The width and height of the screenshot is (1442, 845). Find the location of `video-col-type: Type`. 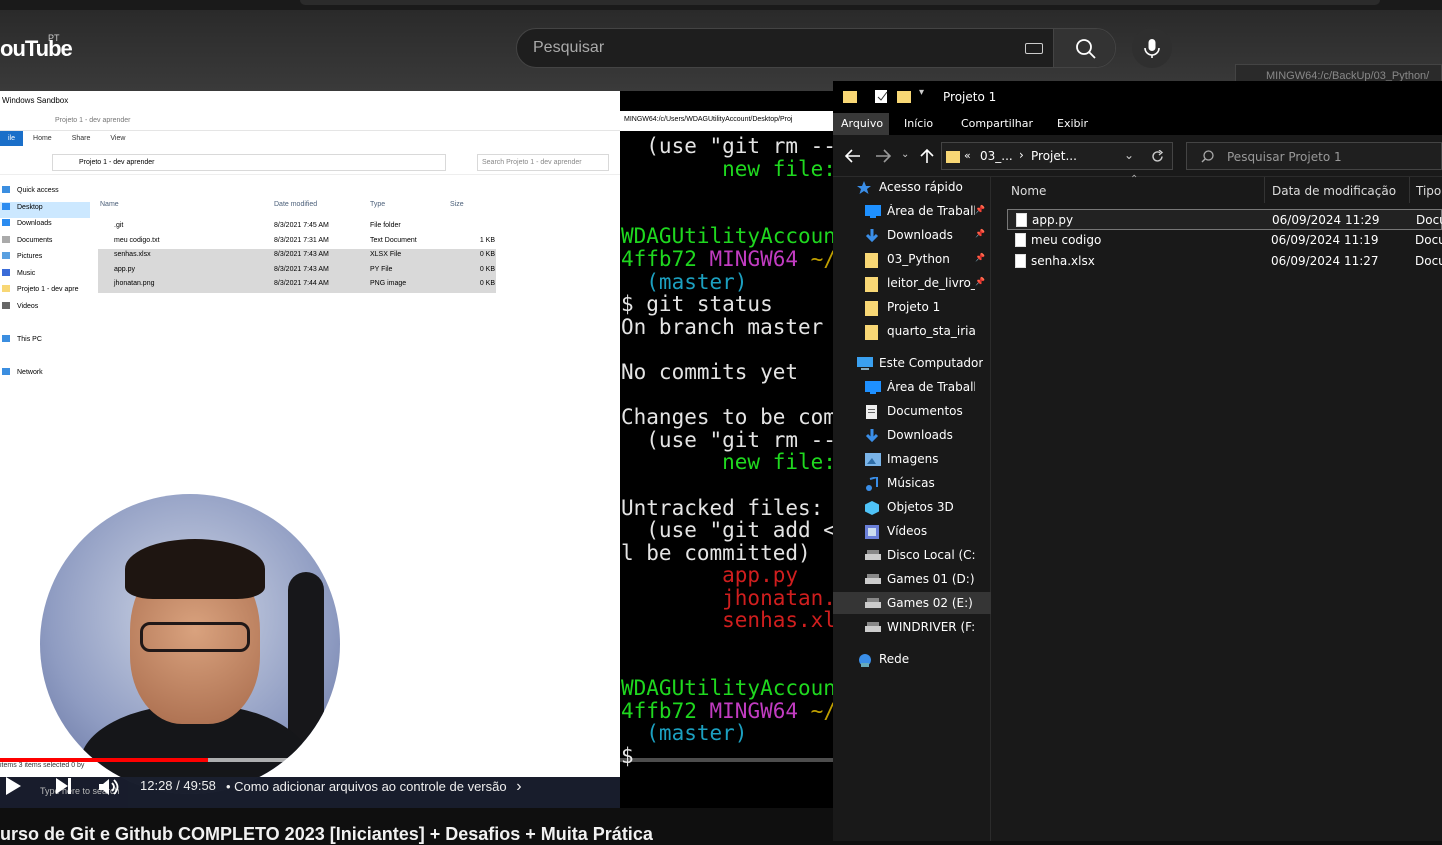

video-col-type: Type is located at coordinates (378, 204).